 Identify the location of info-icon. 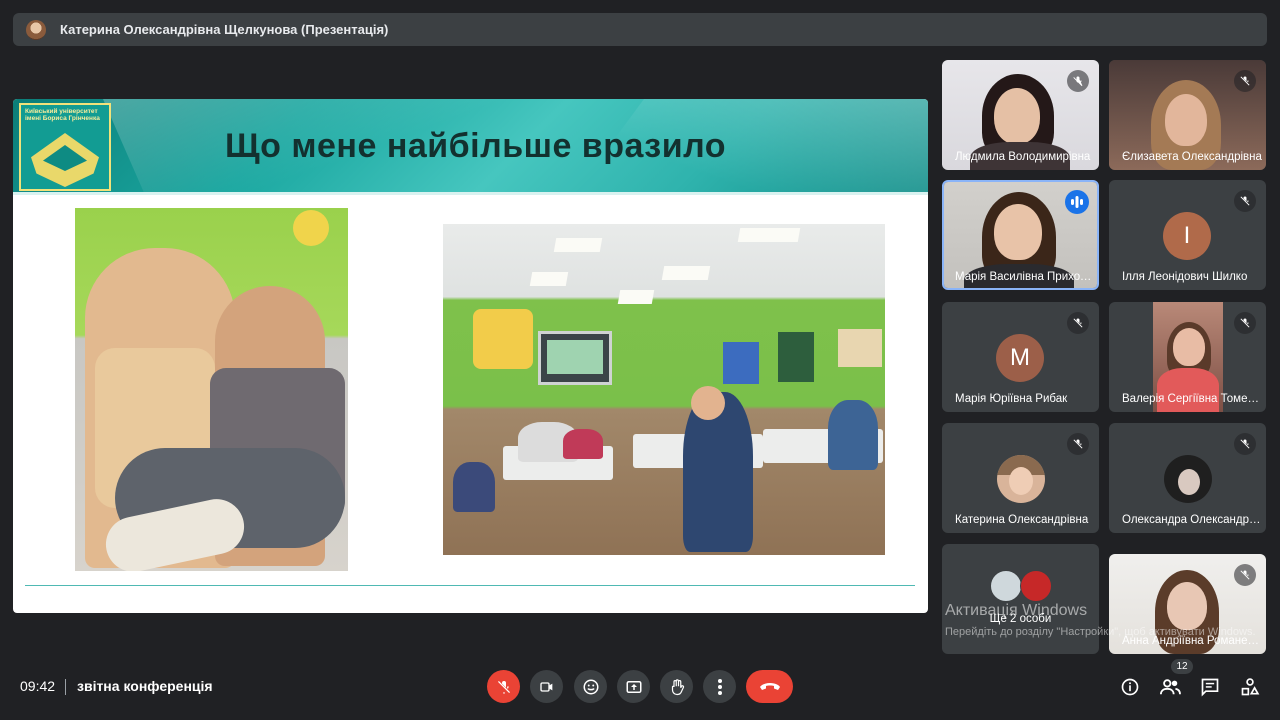
(1130, 687).